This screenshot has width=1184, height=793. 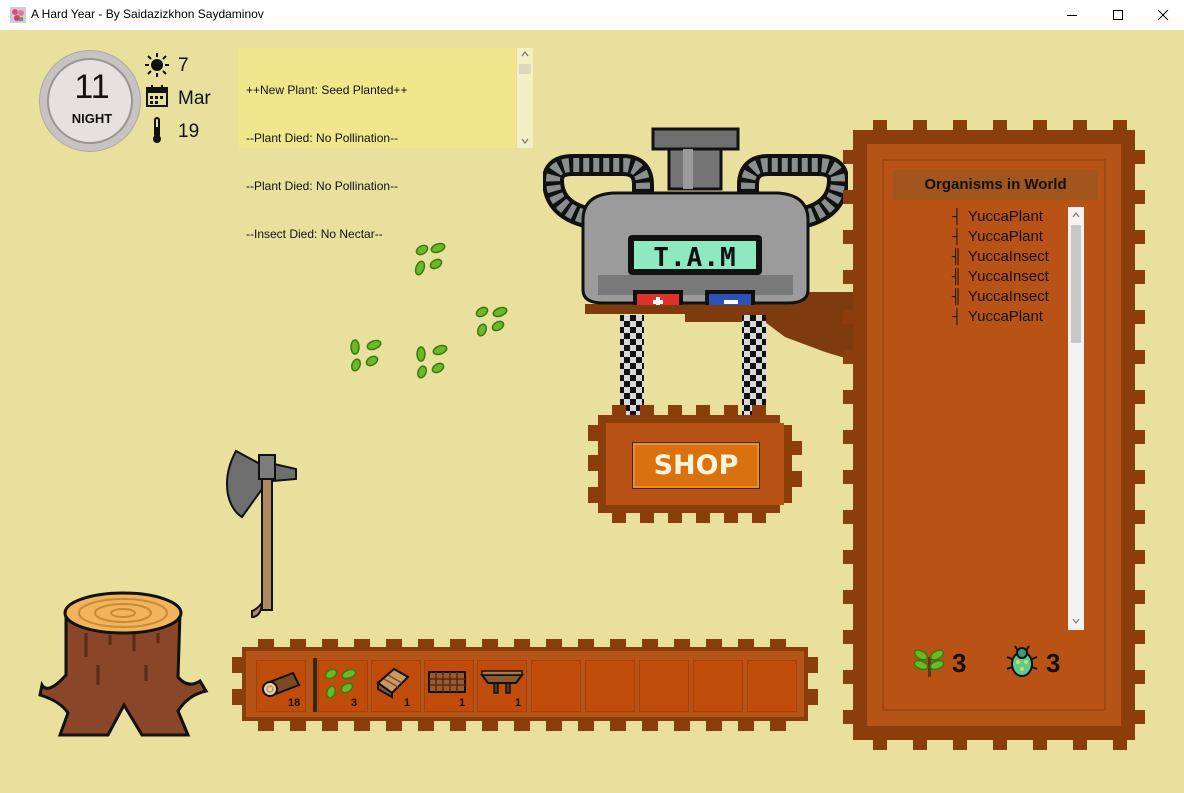 What do you see at coordinates (354, 703) in the screenshot?
I see `inventory-slot-count: 3` at bounding box center [354, 703].